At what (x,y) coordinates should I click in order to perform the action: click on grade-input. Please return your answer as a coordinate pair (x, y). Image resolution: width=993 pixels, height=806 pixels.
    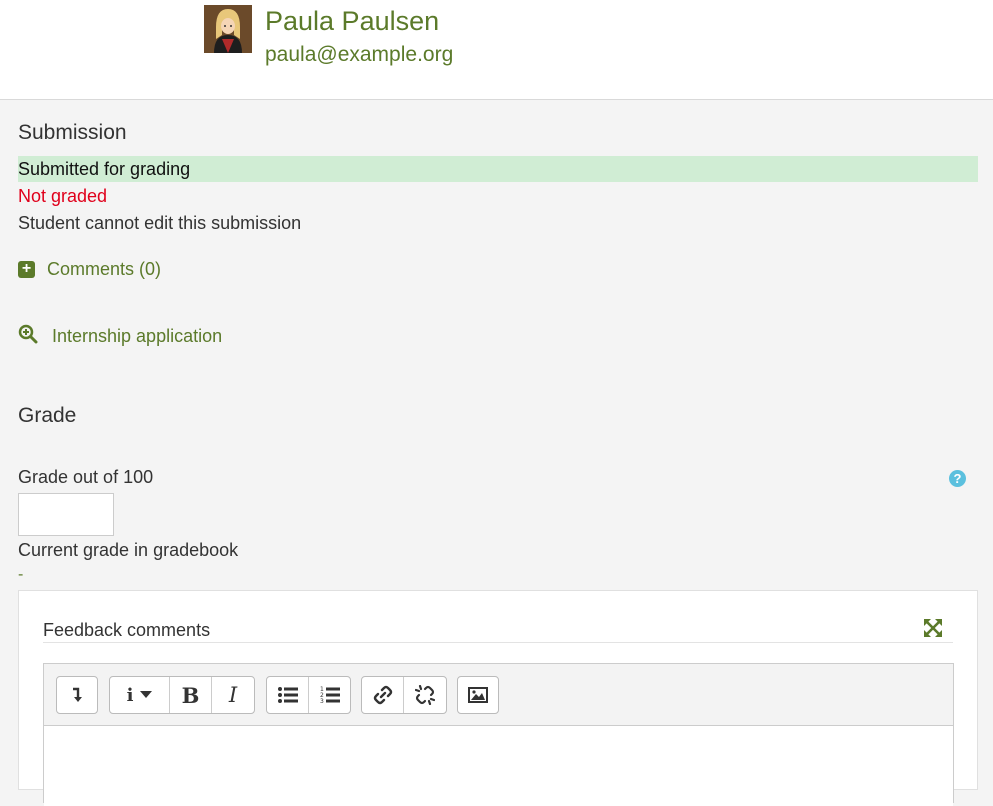
    Looking at the image, I should click on (66, 514).